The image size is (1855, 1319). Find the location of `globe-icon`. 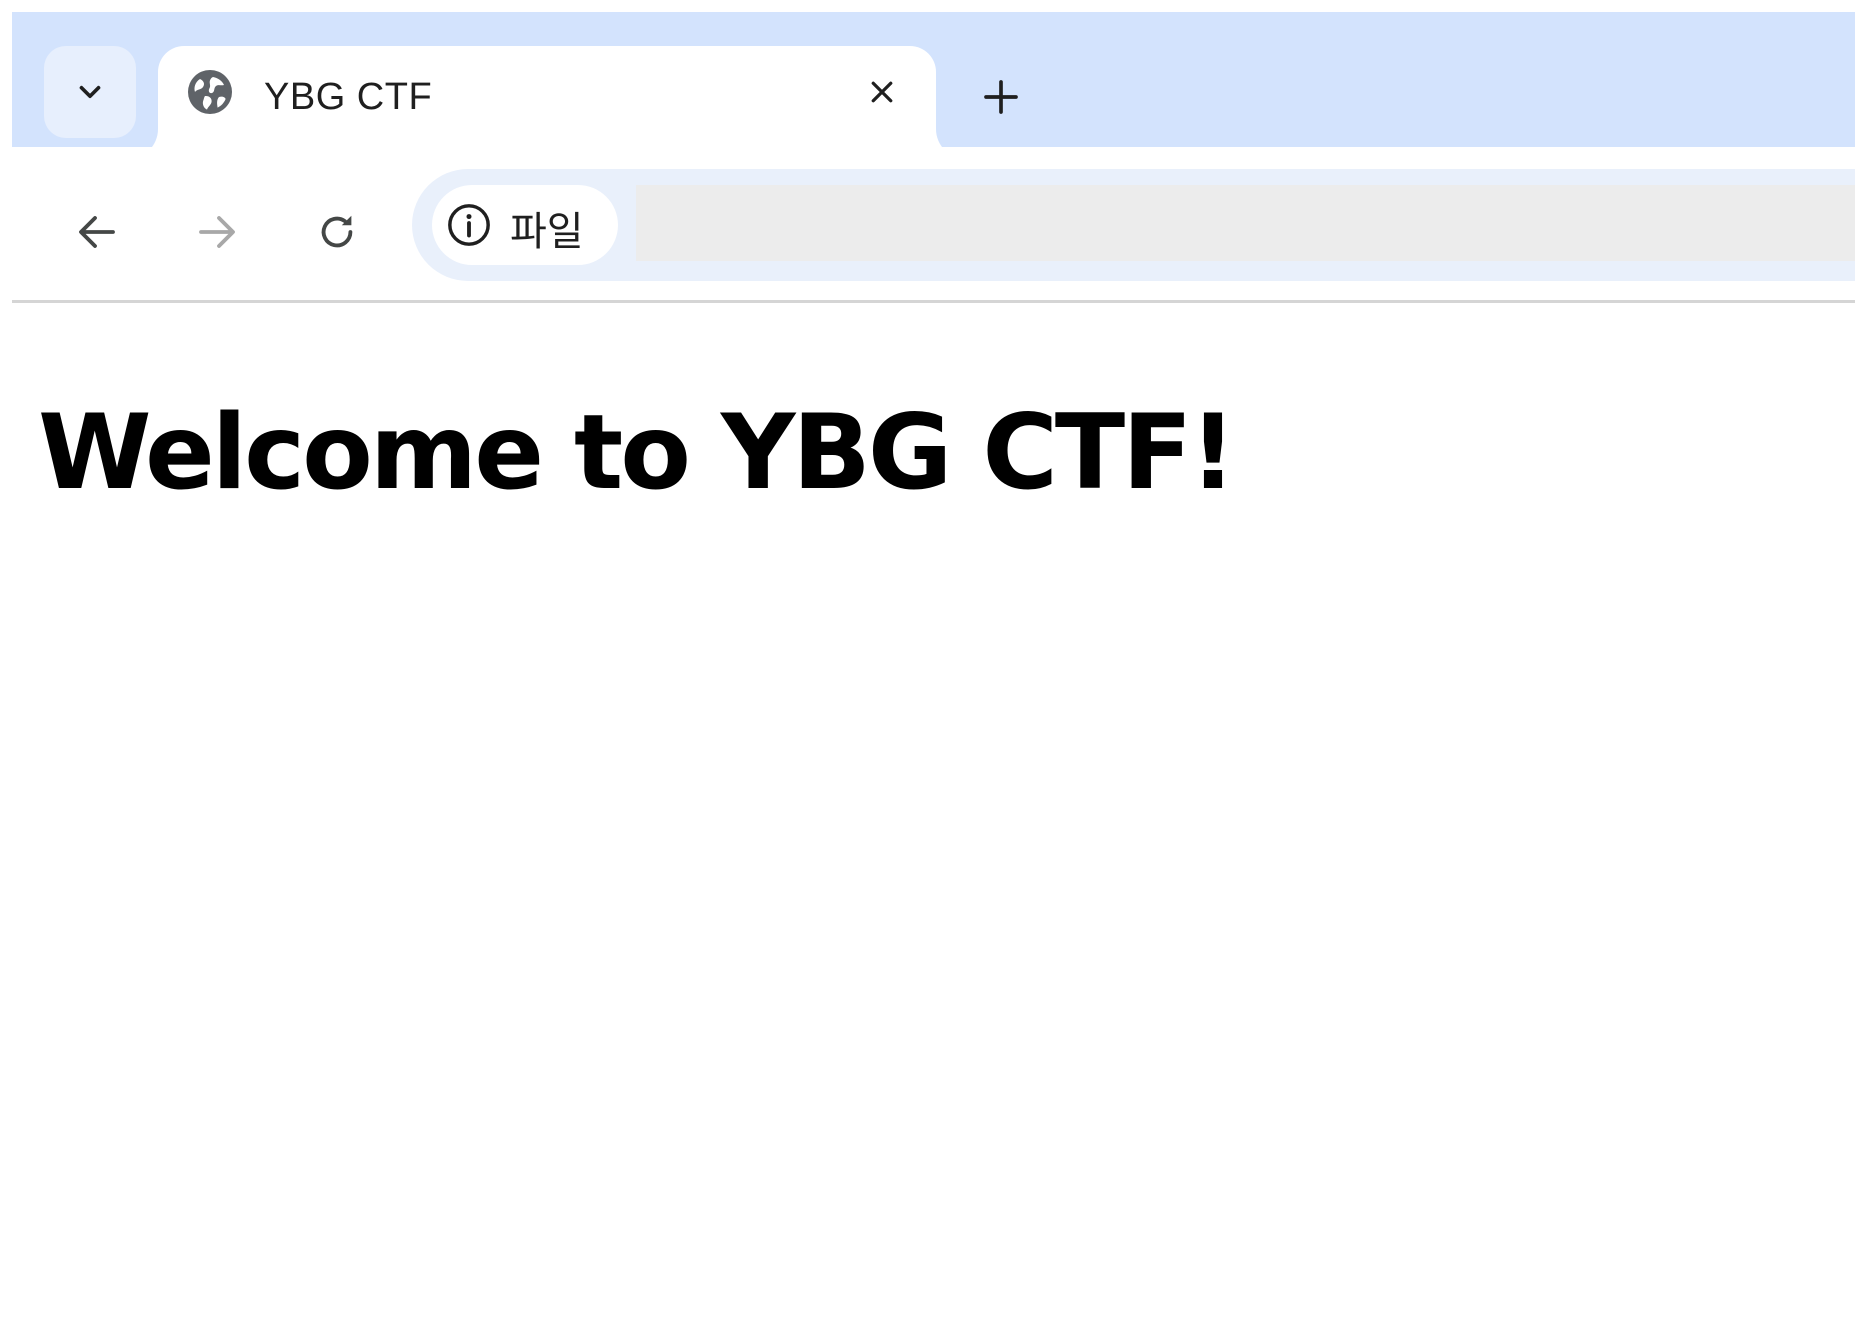

globe-icon is located at coordinates (210, 92).